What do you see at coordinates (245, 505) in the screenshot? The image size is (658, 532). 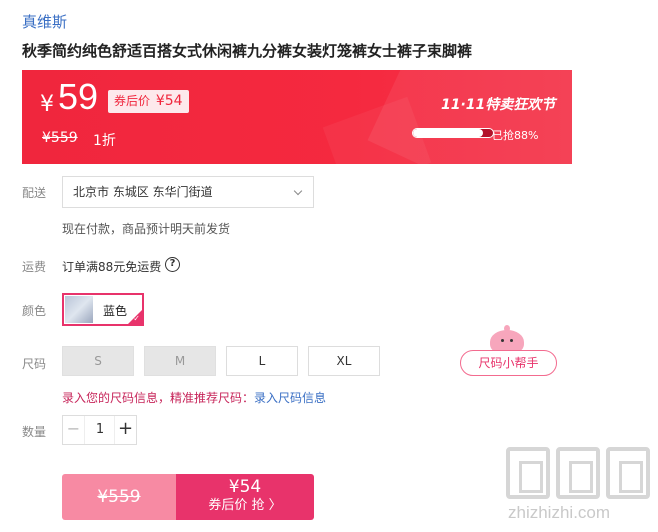 I see `buy-action-label: 券后价 抢 〉` at bounding box center [245, 505].